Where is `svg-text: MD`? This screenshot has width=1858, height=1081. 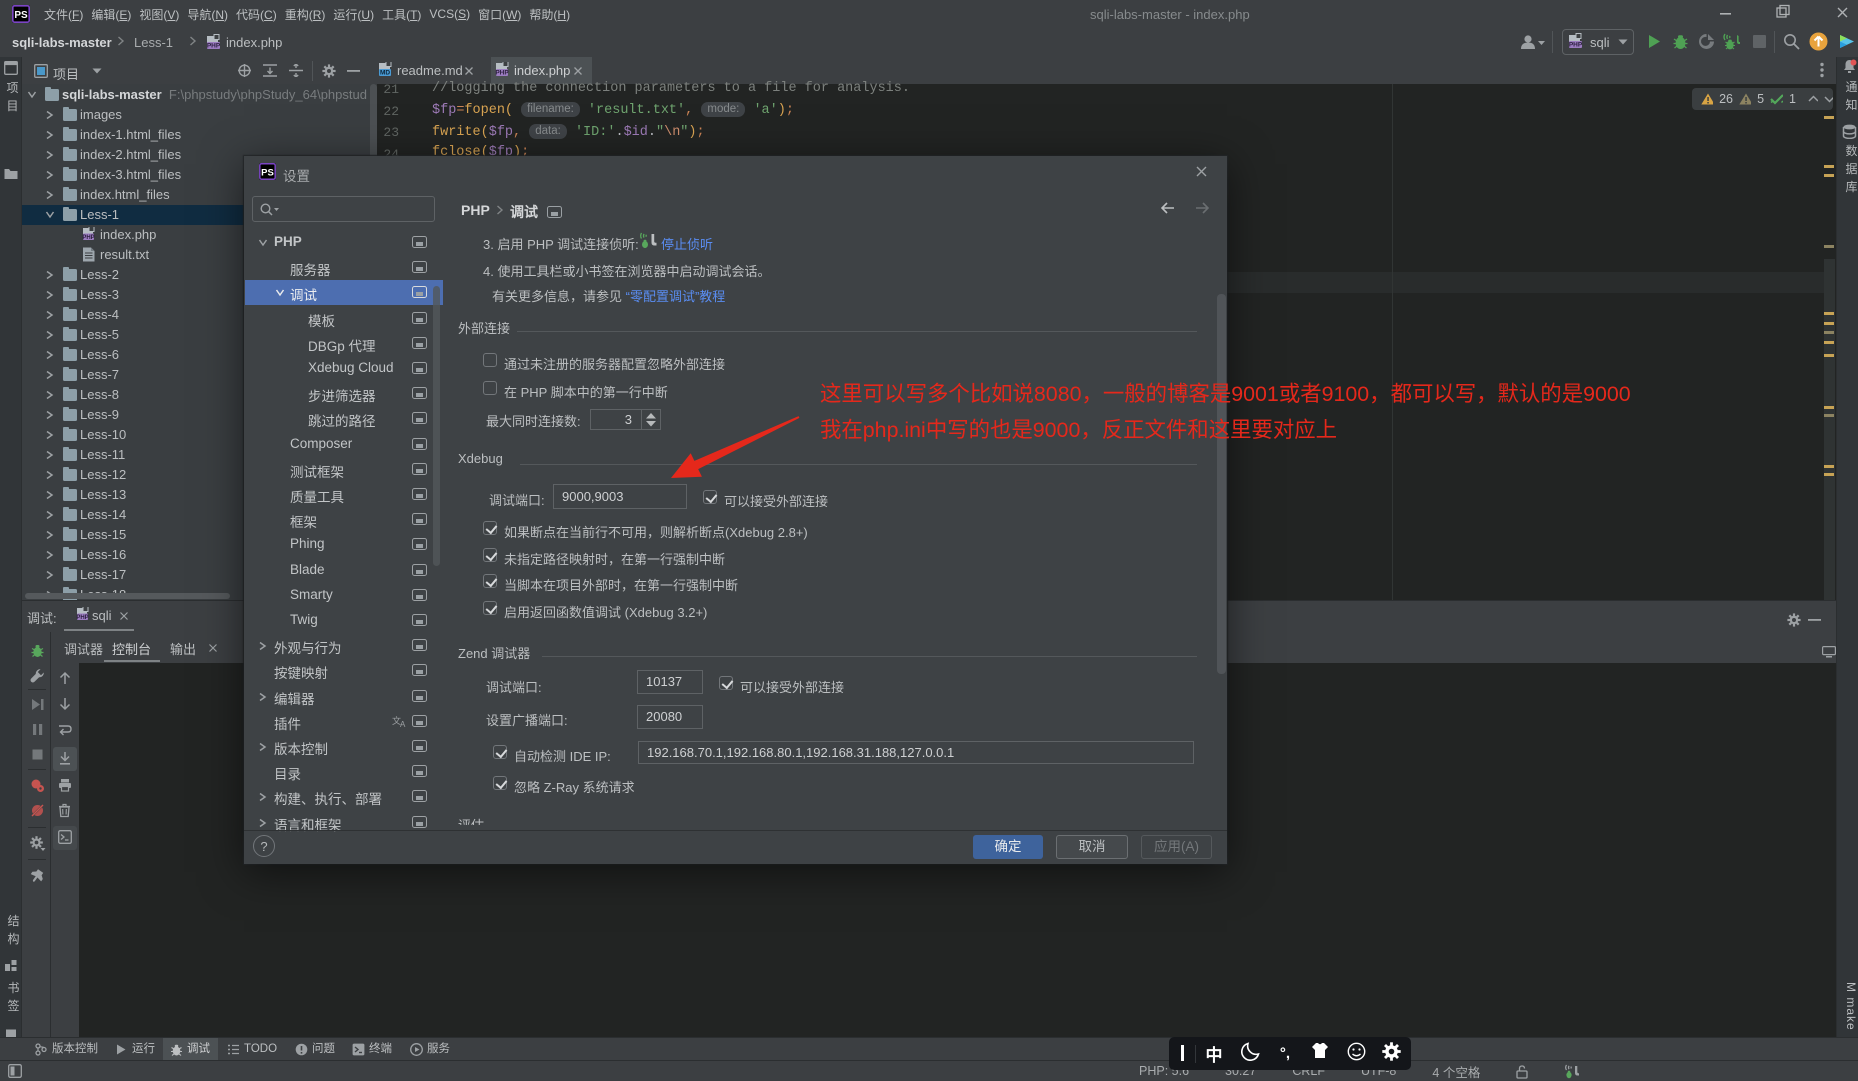 svg-text: MD is located at coordinates (385, 73).